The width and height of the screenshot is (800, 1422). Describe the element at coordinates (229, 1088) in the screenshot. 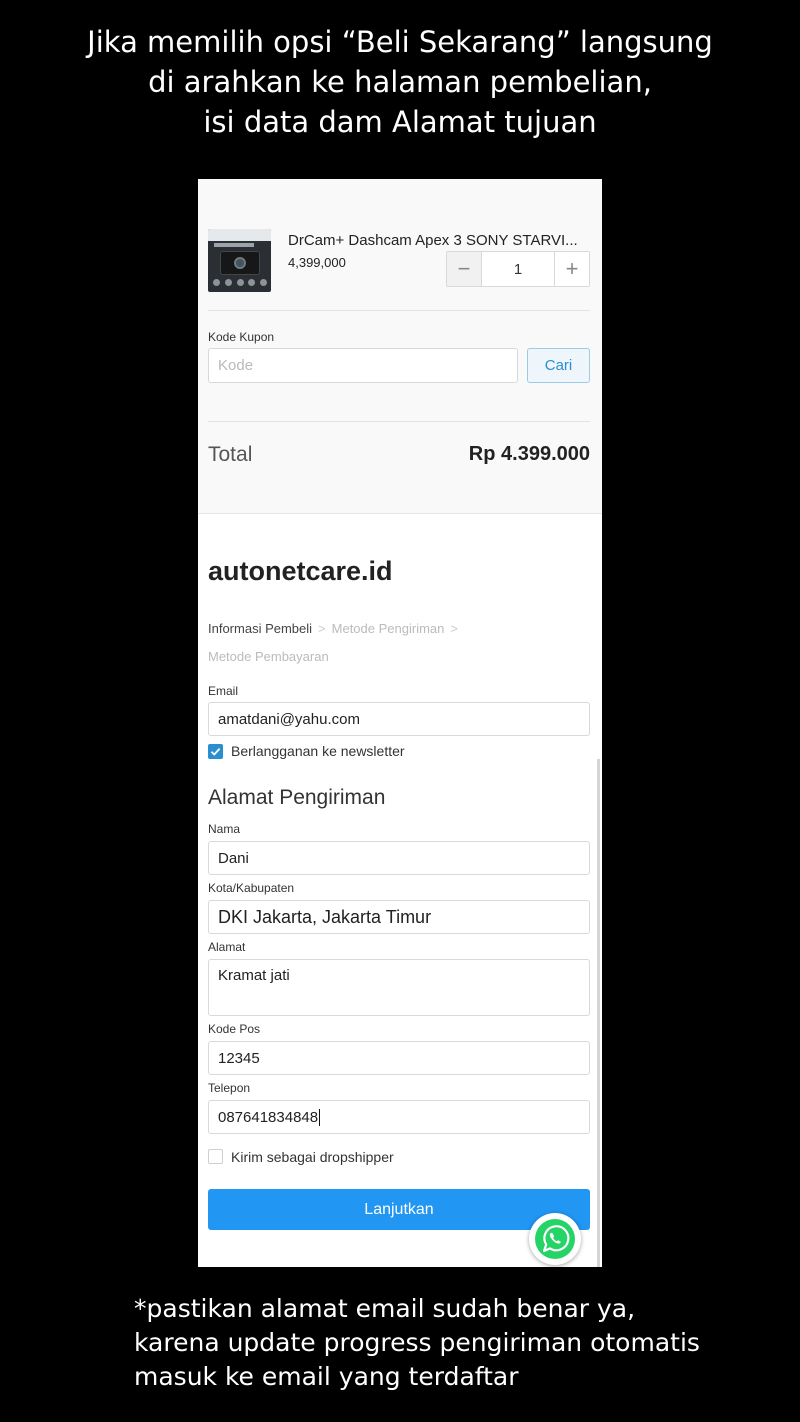

I see `phone-label: Telepon` at that location.